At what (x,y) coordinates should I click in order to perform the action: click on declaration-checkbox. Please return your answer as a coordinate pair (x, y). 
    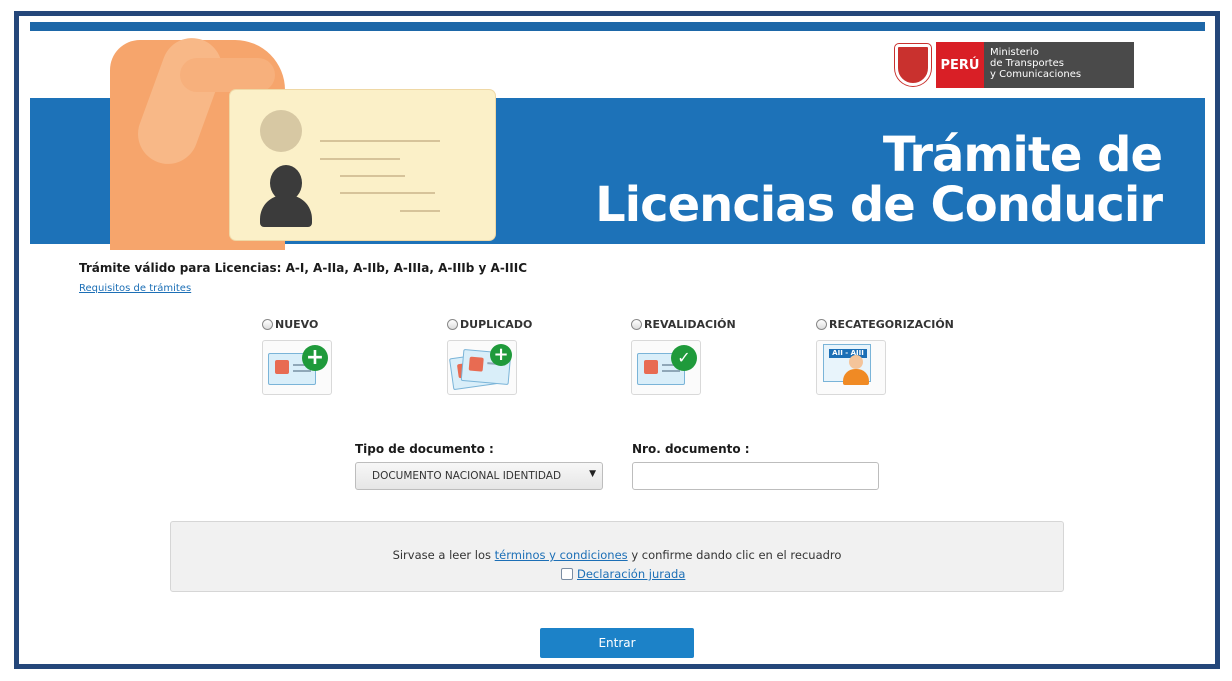
    Looking at the image, I should click on (567, 574).